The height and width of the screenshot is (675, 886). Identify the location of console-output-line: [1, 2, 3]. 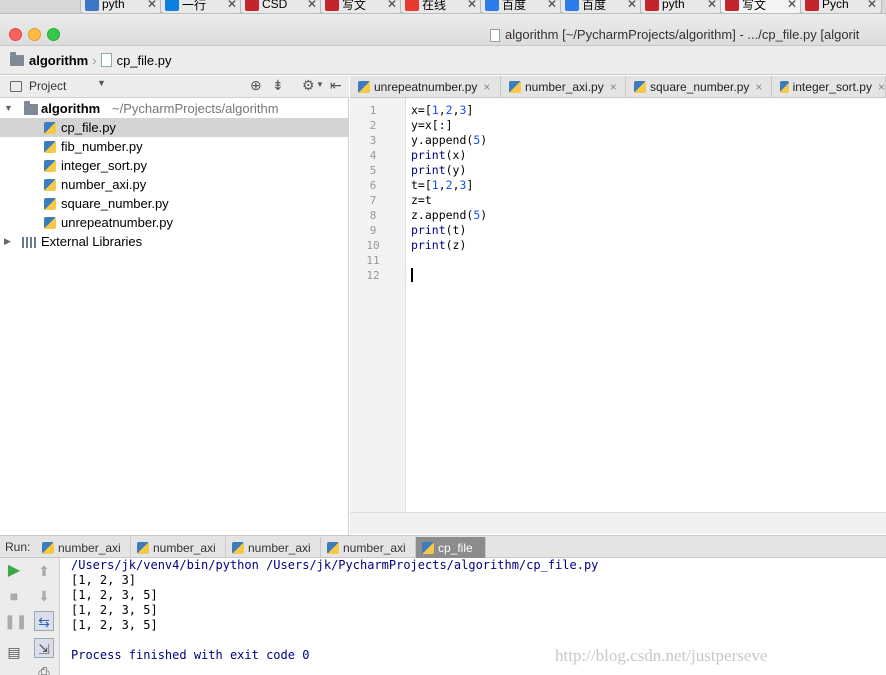
(104, 580).